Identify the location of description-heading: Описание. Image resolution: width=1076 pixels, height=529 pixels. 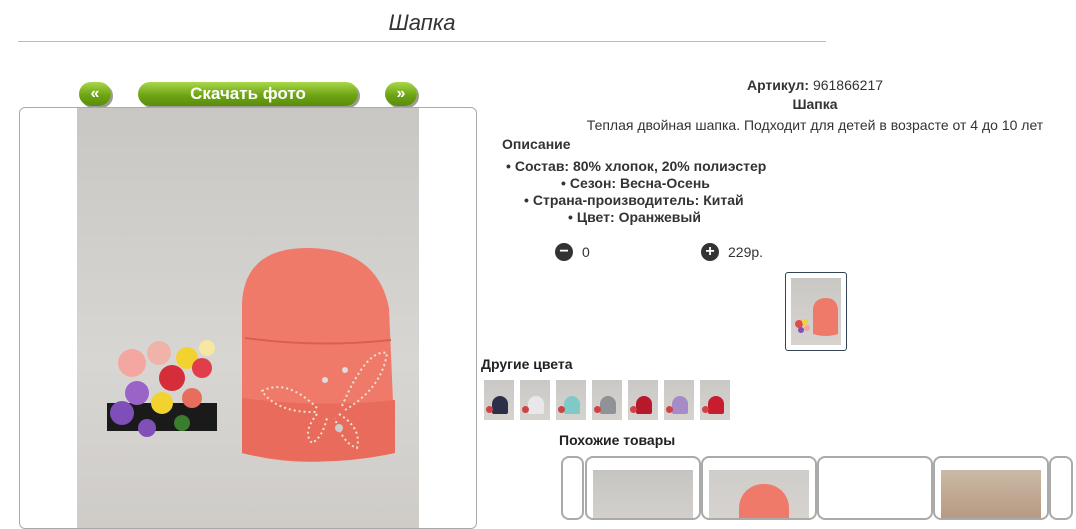
(536, 144).